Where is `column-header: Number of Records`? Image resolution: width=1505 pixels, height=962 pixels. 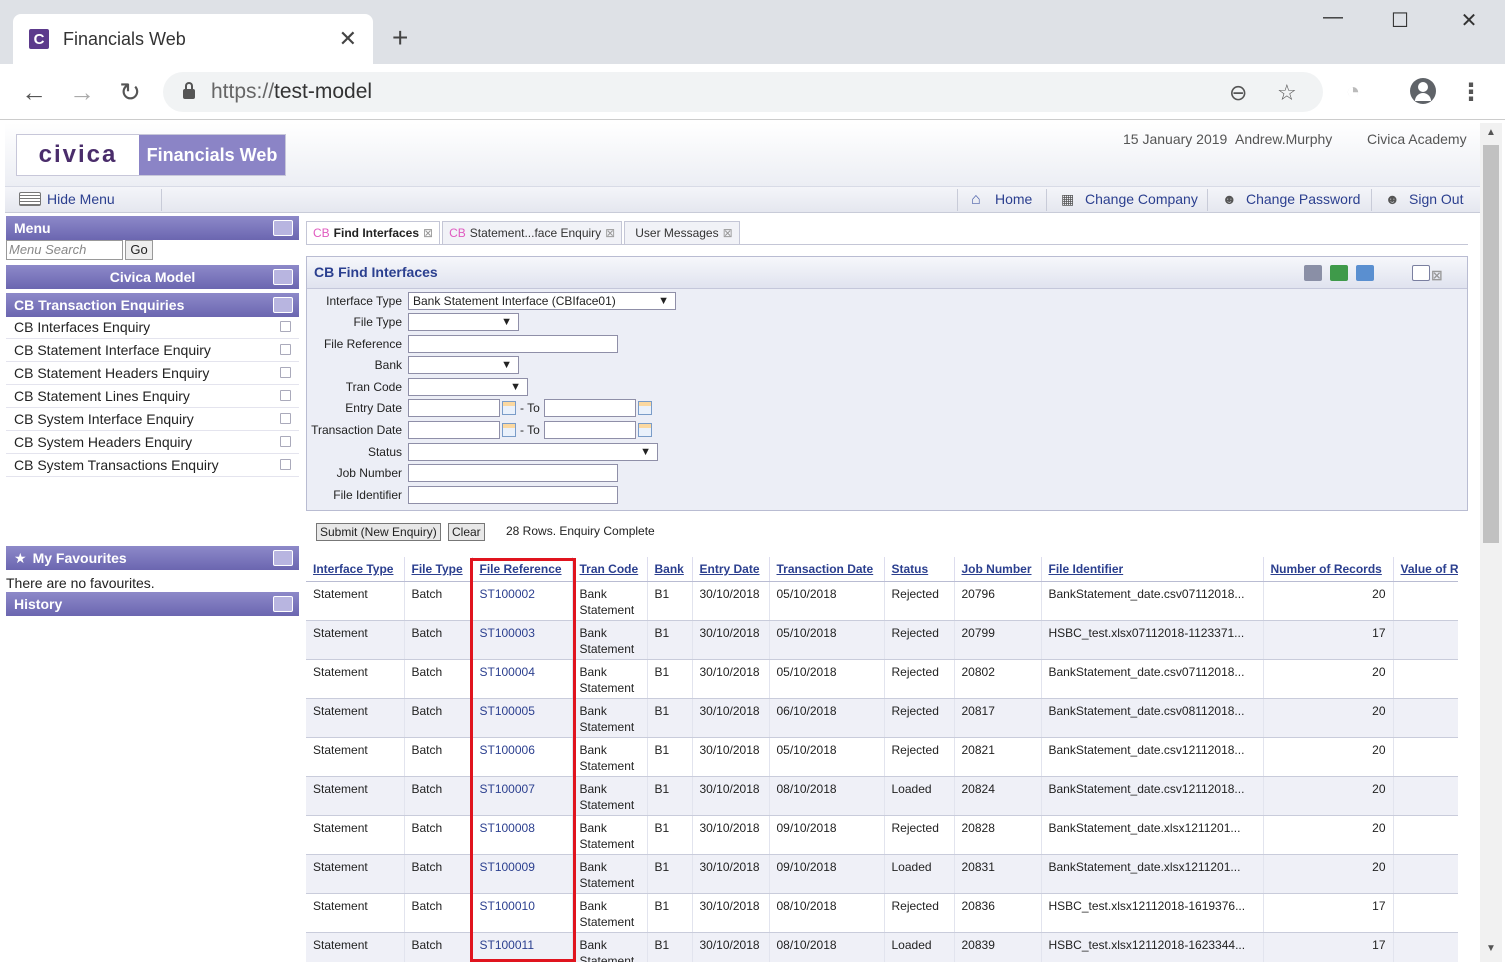 column-header: Number of Records is located at coordinates (1328, 569).